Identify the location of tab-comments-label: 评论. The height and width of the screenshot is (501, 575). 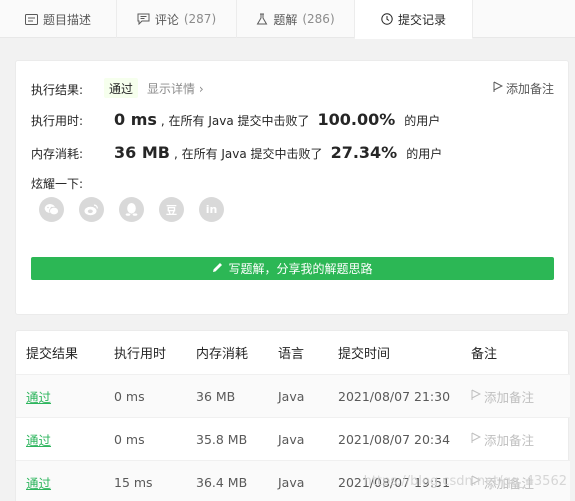
(166, 19).